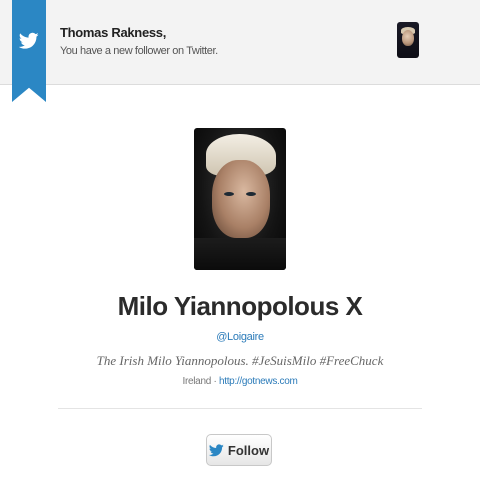  Describe the element at coordinates (248, 450) in the screenshot. I see `follow-button-label: Follow` at that location.